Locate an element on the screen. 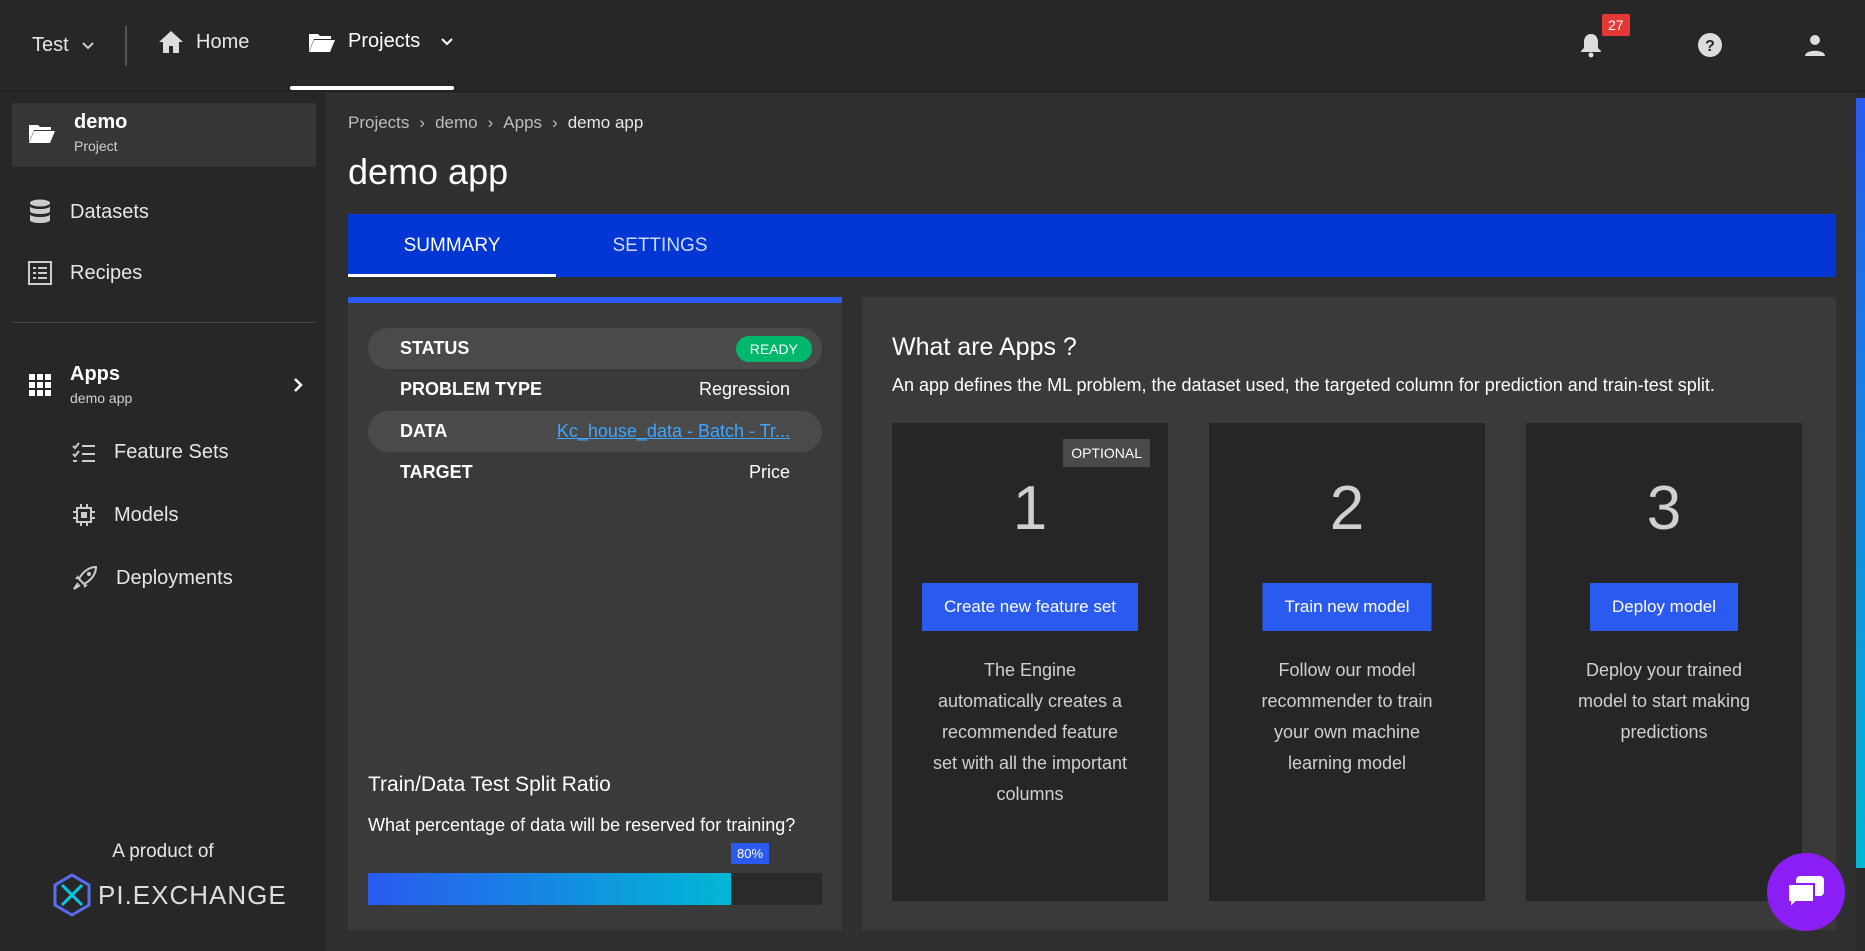  project-sub: Project is located at coordinates (96, 146).